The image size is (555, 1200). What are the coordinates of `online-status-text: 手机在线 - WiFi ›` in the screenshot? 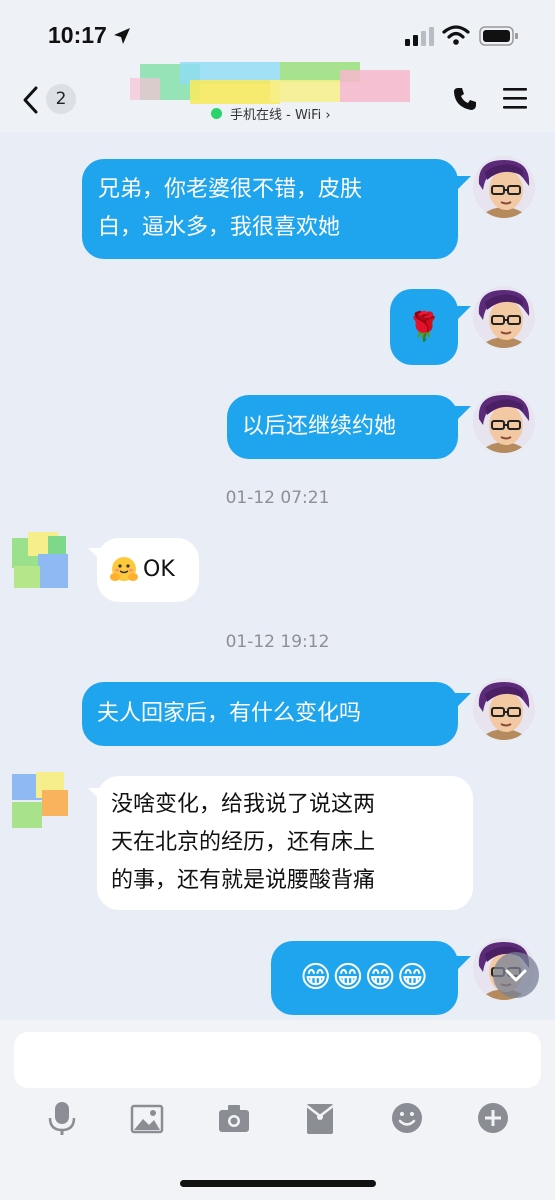 It's located at (280, 113).